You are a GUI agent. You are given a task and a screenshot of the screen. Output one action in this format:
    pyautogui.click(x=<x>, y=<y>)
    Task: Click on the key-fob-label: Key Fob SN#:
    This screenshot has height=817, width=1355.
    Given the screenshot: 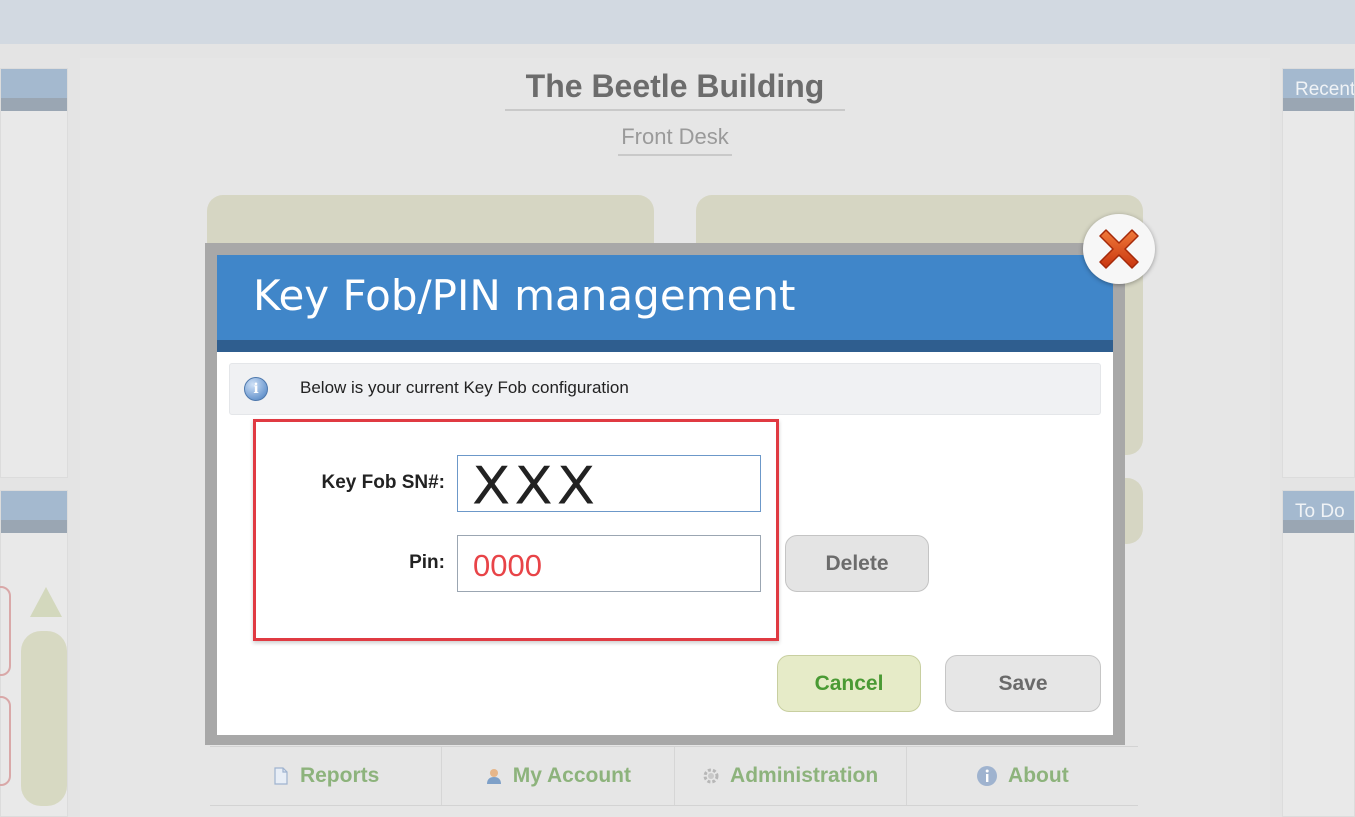 What is the action you would take?
    pyautogui.click(x=383, y=482)
    